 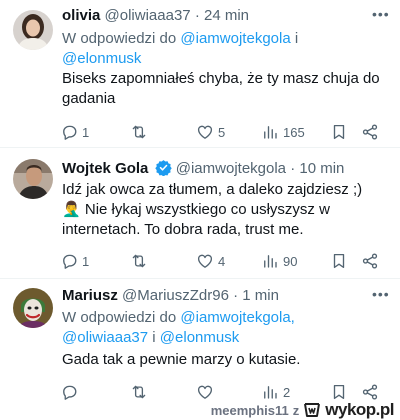 I want to click on user-handle: @MariuszZdr96, so click(x=175, y=295).